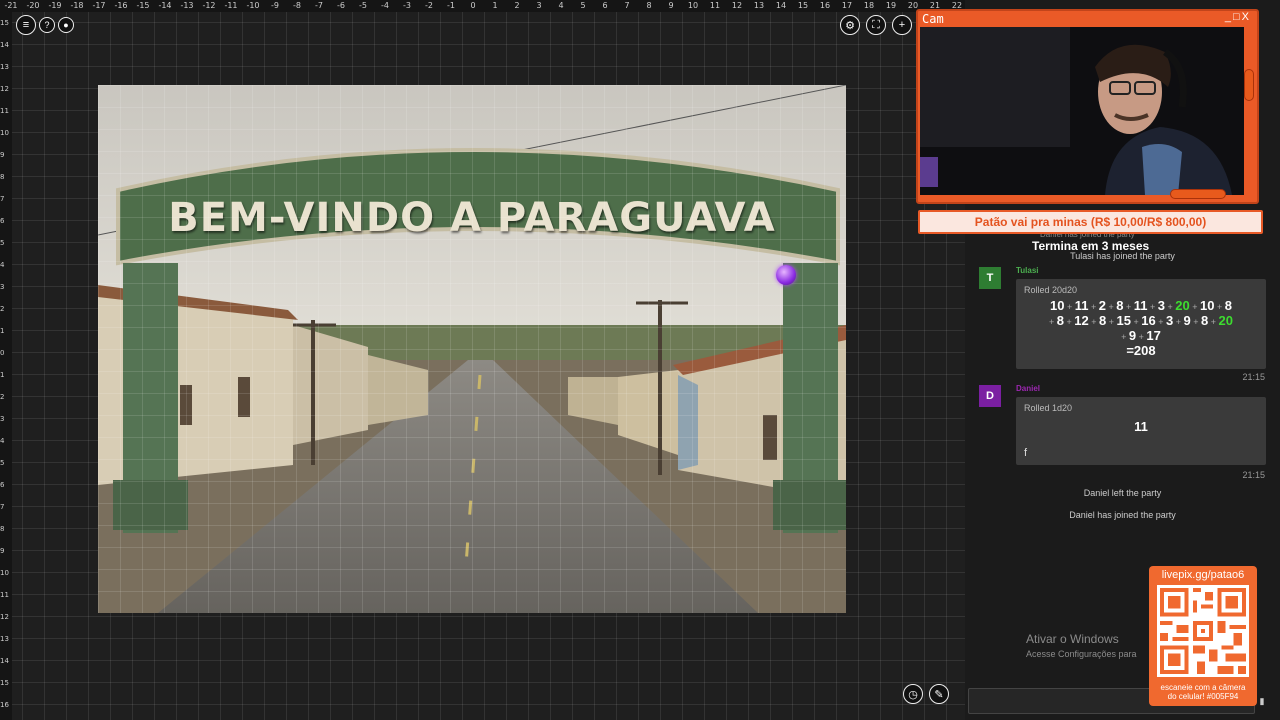 This screenshot has width=1280, height=720. What do you see at coordinates (847, 5) in the screenshot?
I see `ruler-tick: 17` at bounding box center [847, 5].